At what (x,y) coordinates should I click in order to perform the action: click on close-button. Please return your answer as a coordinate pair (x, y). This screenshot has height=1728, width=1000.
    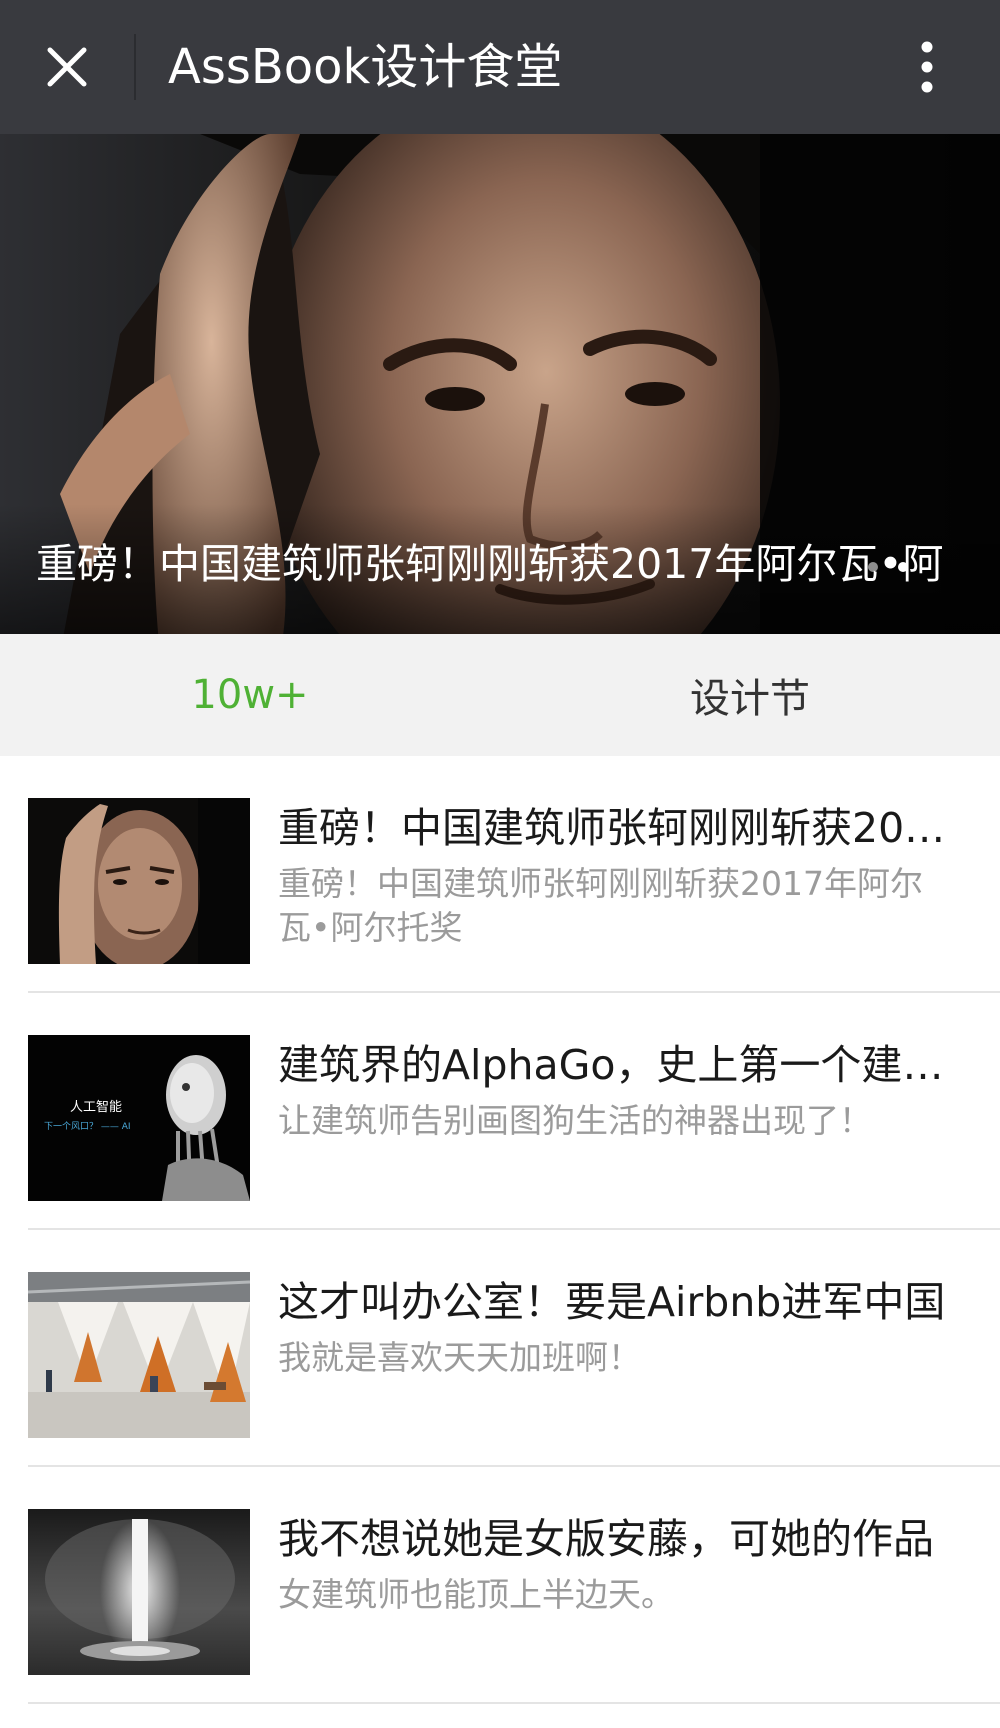
    Looking at the image, I should click on (67, 67).